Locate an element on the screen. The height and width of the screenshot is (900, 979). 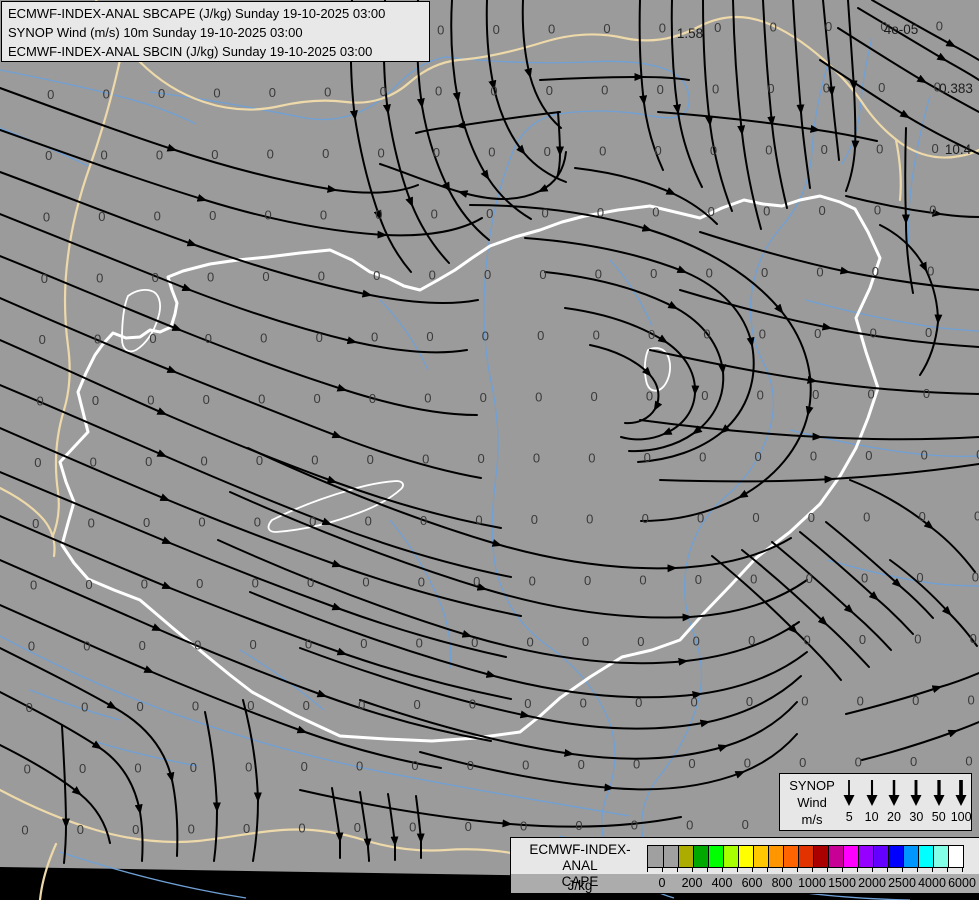
cape-legend-title: ECMWF-INDEX-ANAL is located at coordinates (580, 857).